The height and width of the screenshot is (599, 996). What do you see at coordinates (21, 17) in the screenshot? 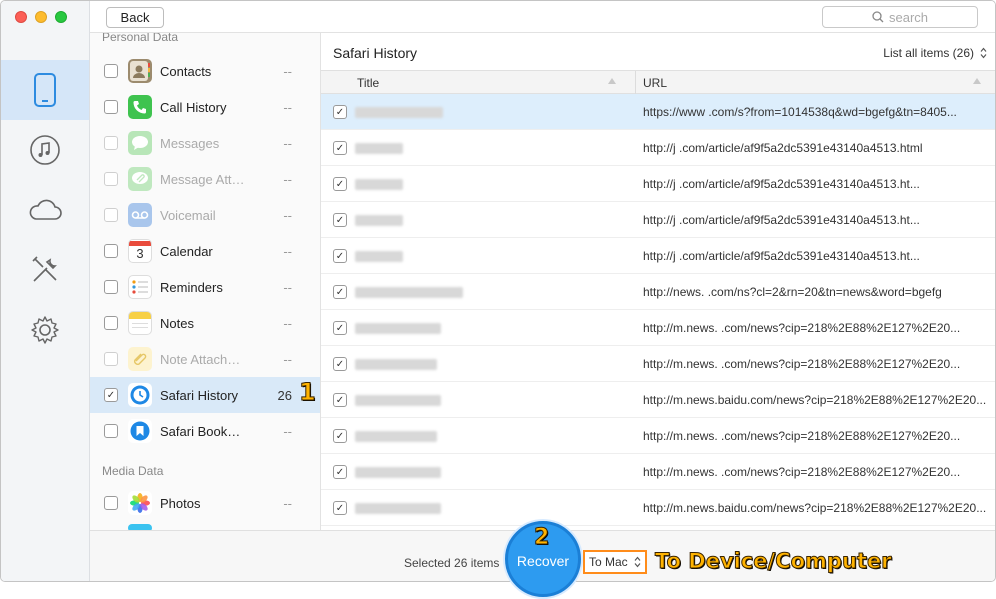
I see `close-window-button` at bounding box center [21, 17].